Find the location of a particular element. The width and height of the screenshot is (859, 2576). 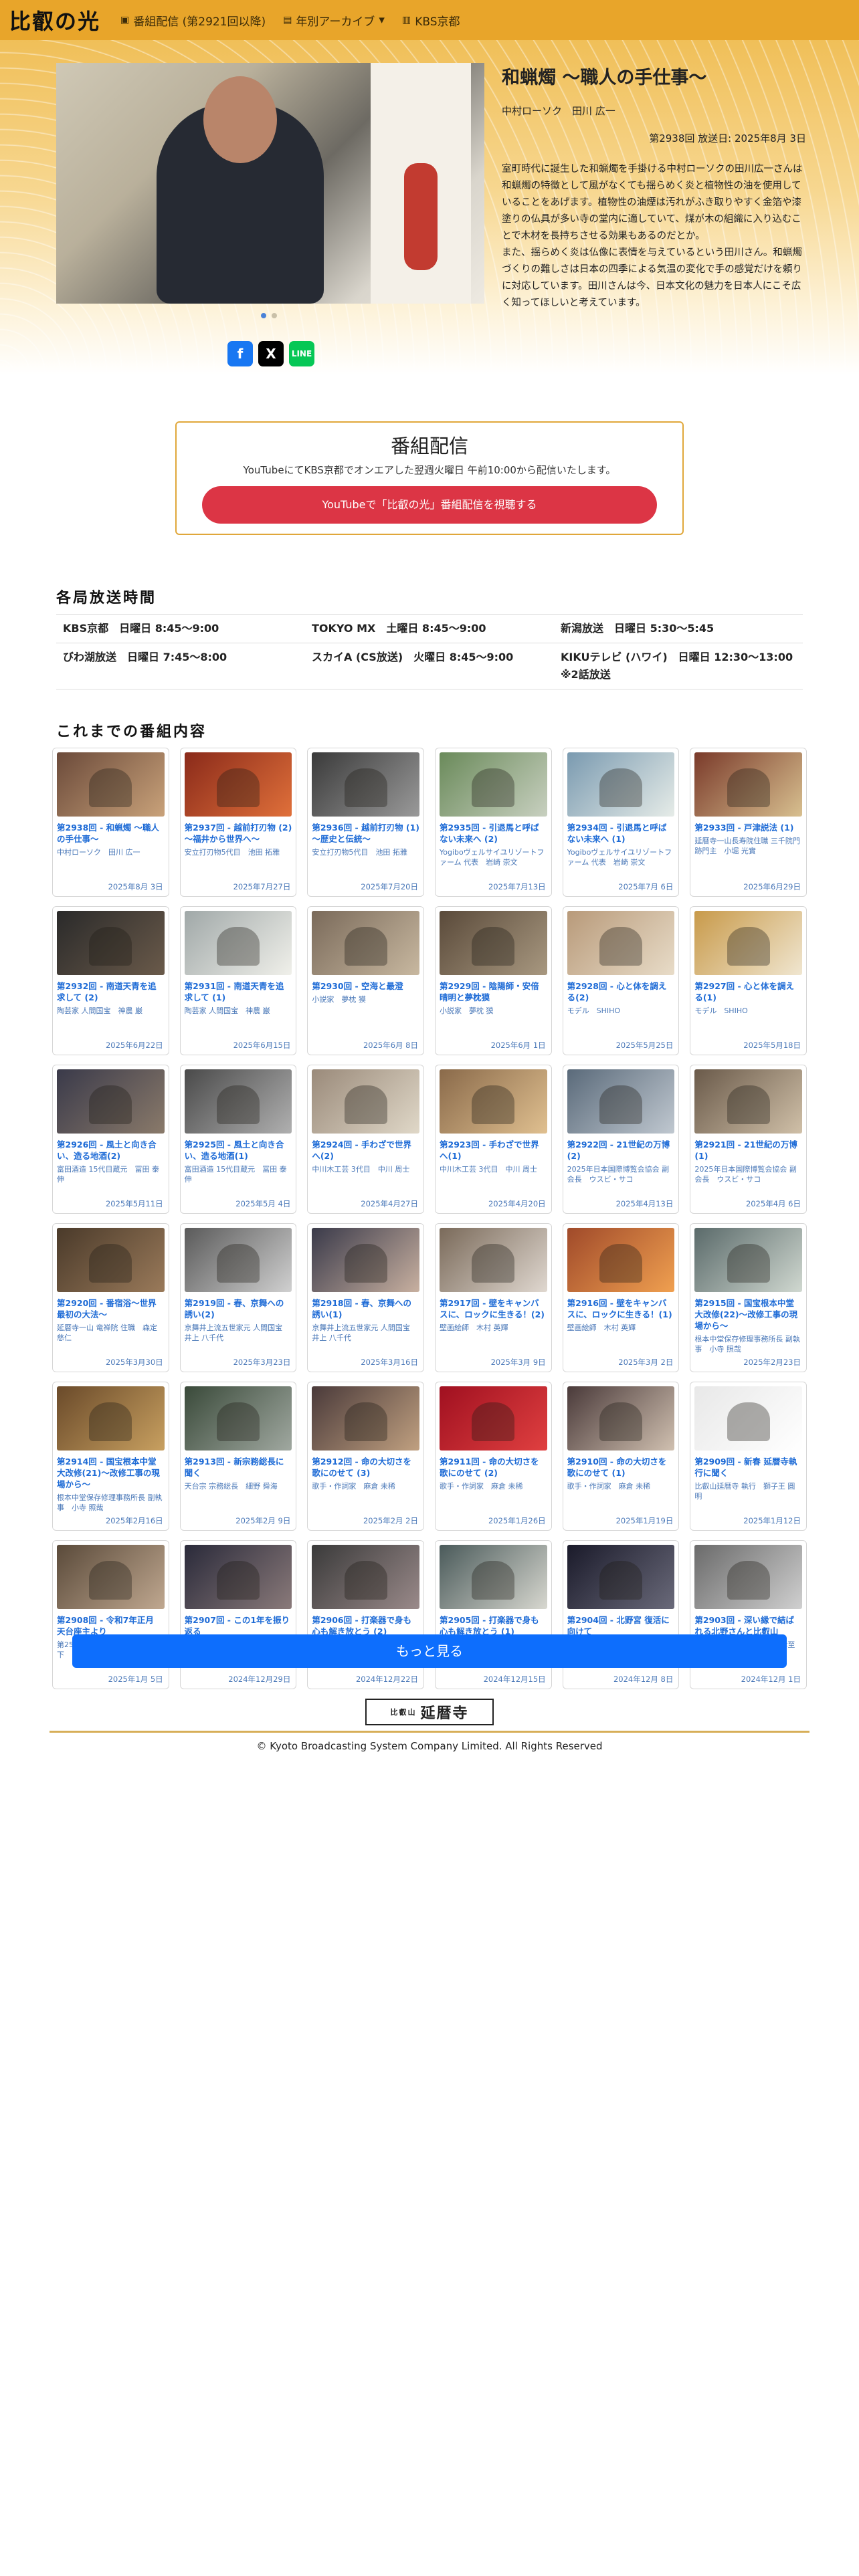

episode-card-title: 第2925回 - 風土と向き合い、造る地酒(1) is located at coordinates (239, 1150).